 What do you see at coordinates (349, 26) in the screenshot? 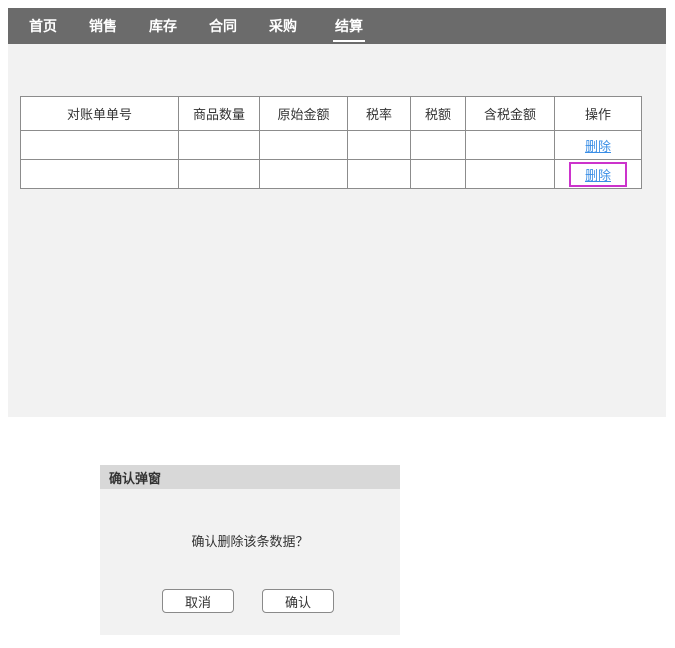
I see `nav-item-settlement: 结算` at bounding box center [349, 26].